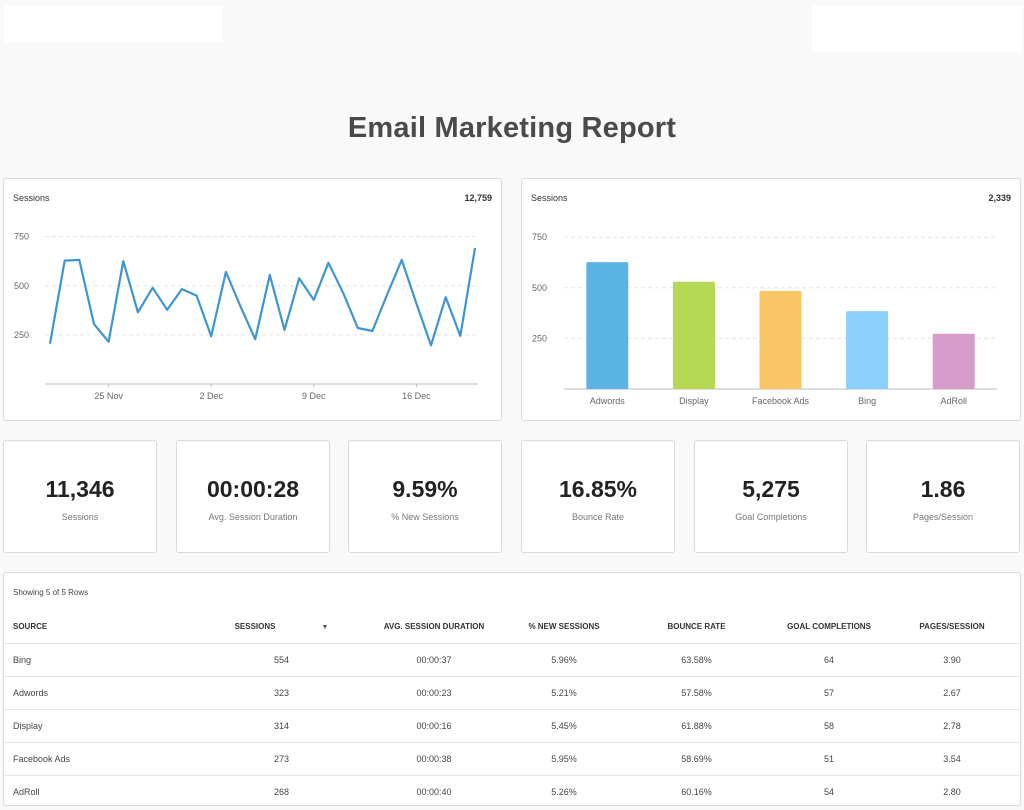 This screenshot has width=1024, height=810. What do you see at coordinates (51, 592) in the screenshot?
I see `table-row-count: Showing 5 of 5 Rows` at bounding box center [51, 592].